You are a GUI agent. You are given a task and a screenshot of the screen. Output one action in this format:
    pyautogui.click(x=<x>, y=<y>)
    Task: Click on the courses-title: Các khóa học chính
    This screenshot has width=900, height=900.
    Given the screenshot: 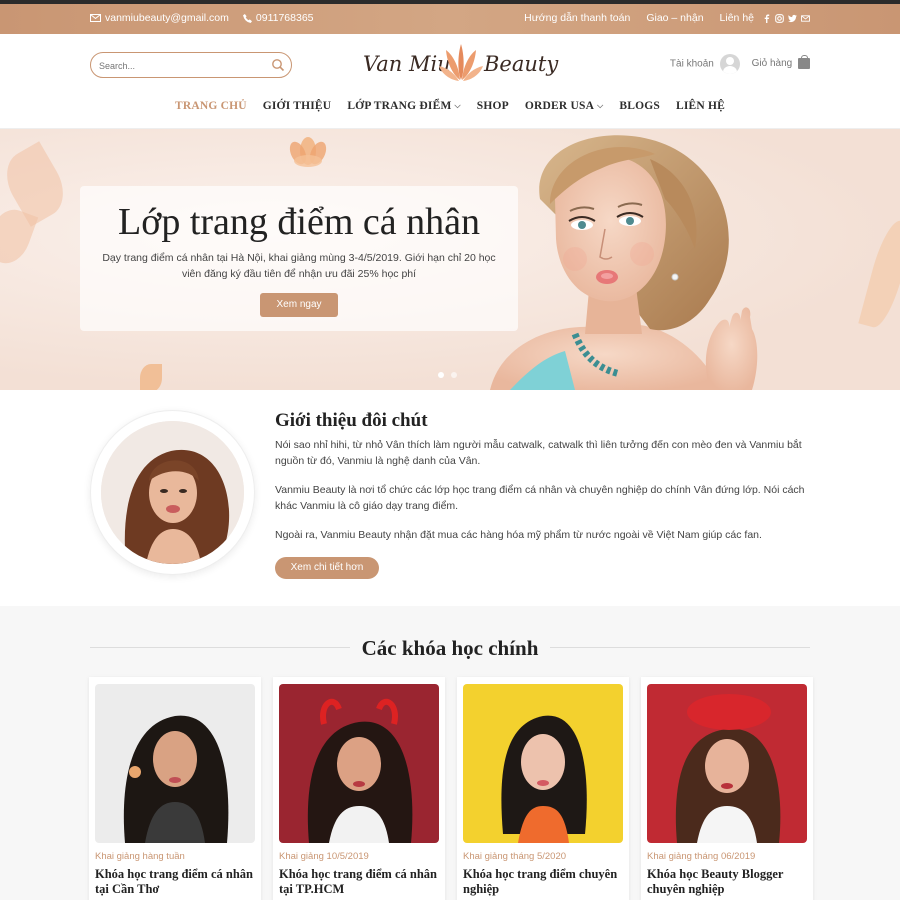 What is the action you would take?
    pyautogui.click(x=450, y=648)
    